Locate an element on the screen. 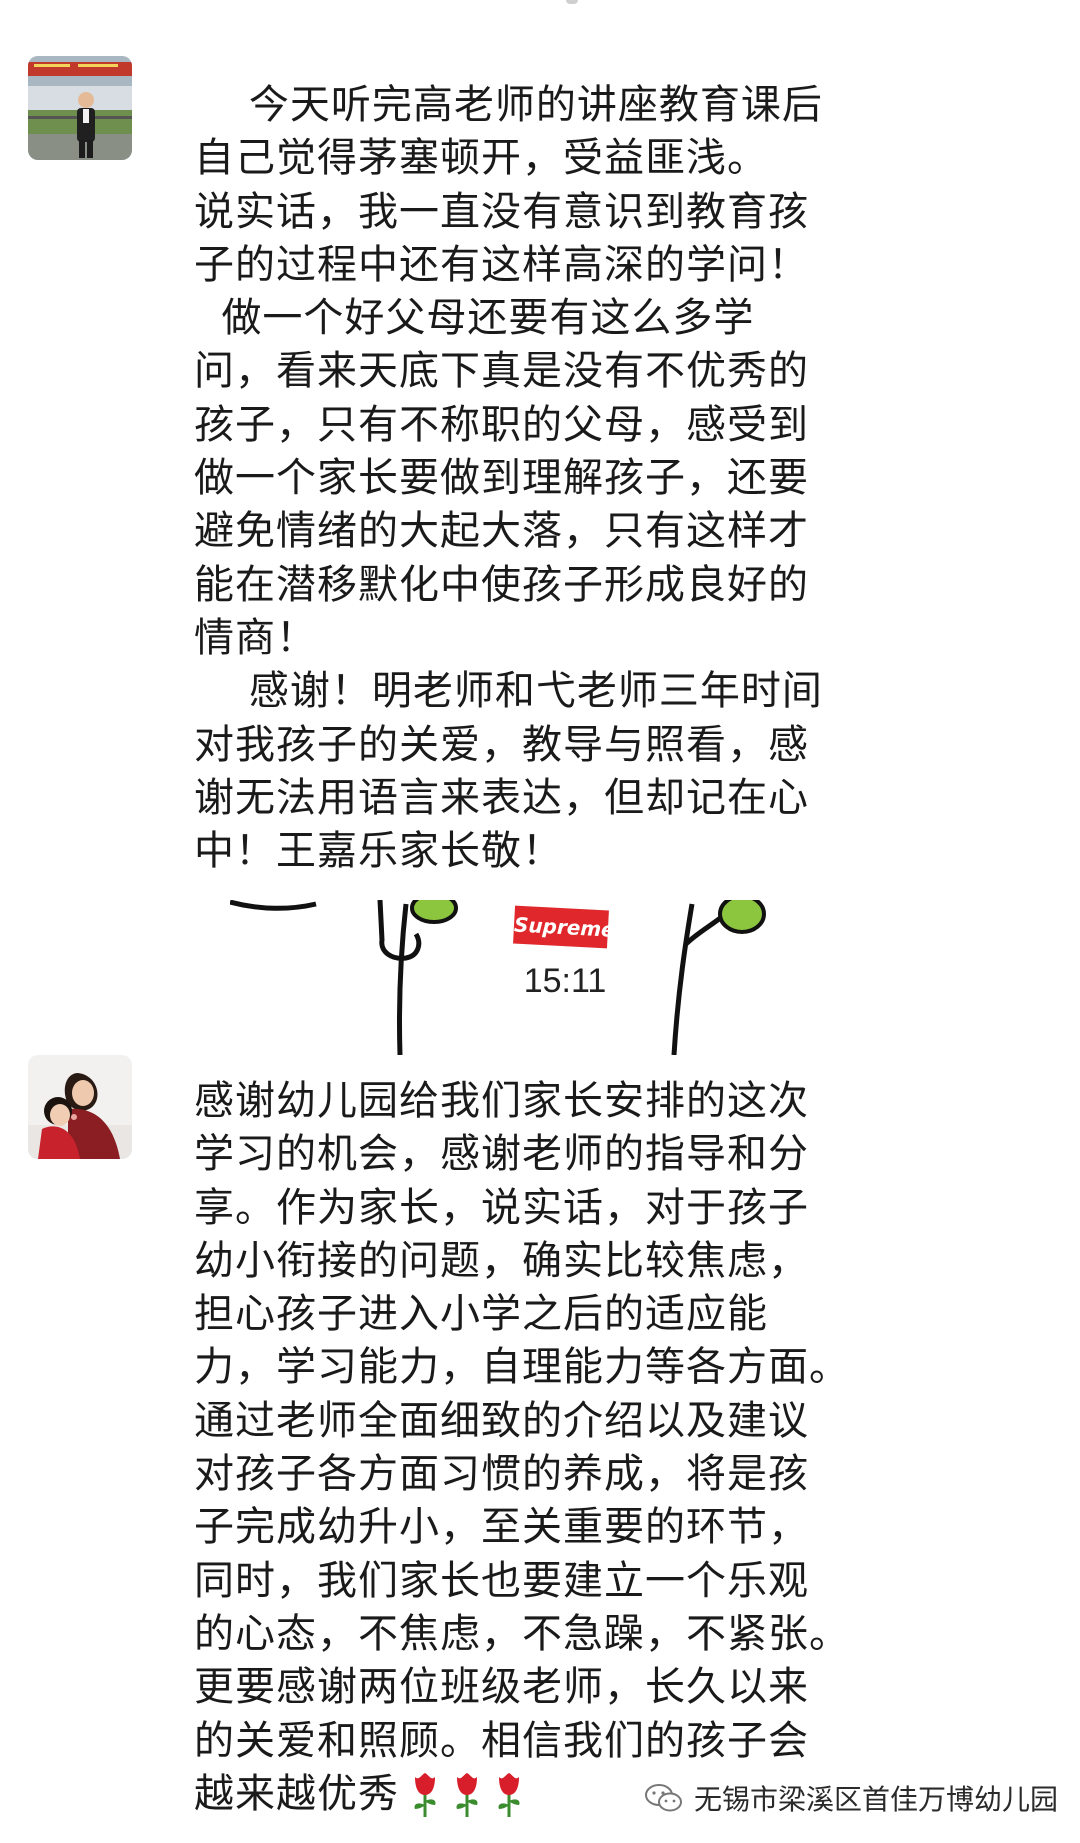  wechat-watermark: 无锡市梁溪区首佳万博幼儿园 is located at coordinates (851, 1798).